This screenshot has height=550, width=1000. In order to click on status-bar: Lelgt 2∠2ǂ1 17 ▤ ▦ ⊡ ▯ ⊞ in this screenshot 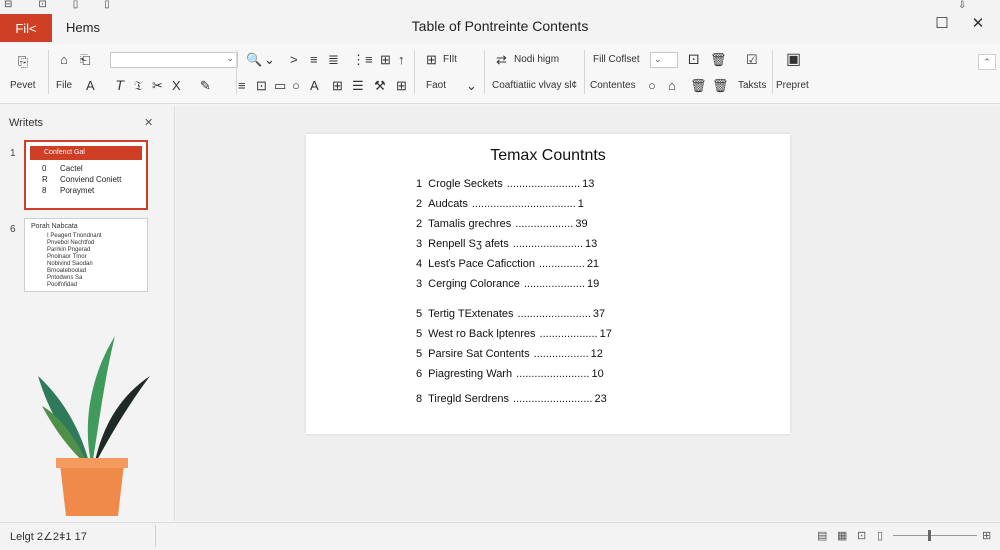, I will do `click(500, 536)`.